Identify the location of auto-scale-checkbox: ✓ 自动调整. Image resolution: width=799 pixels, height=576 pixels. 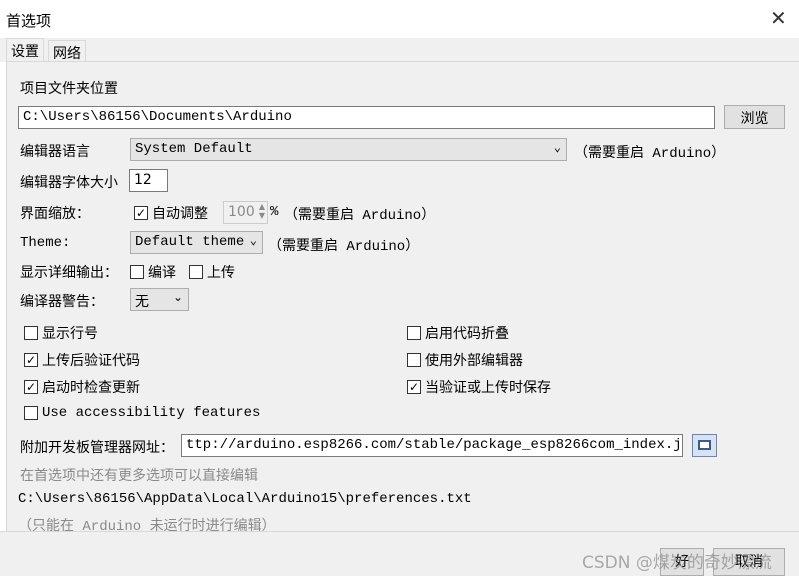
(171, 213).